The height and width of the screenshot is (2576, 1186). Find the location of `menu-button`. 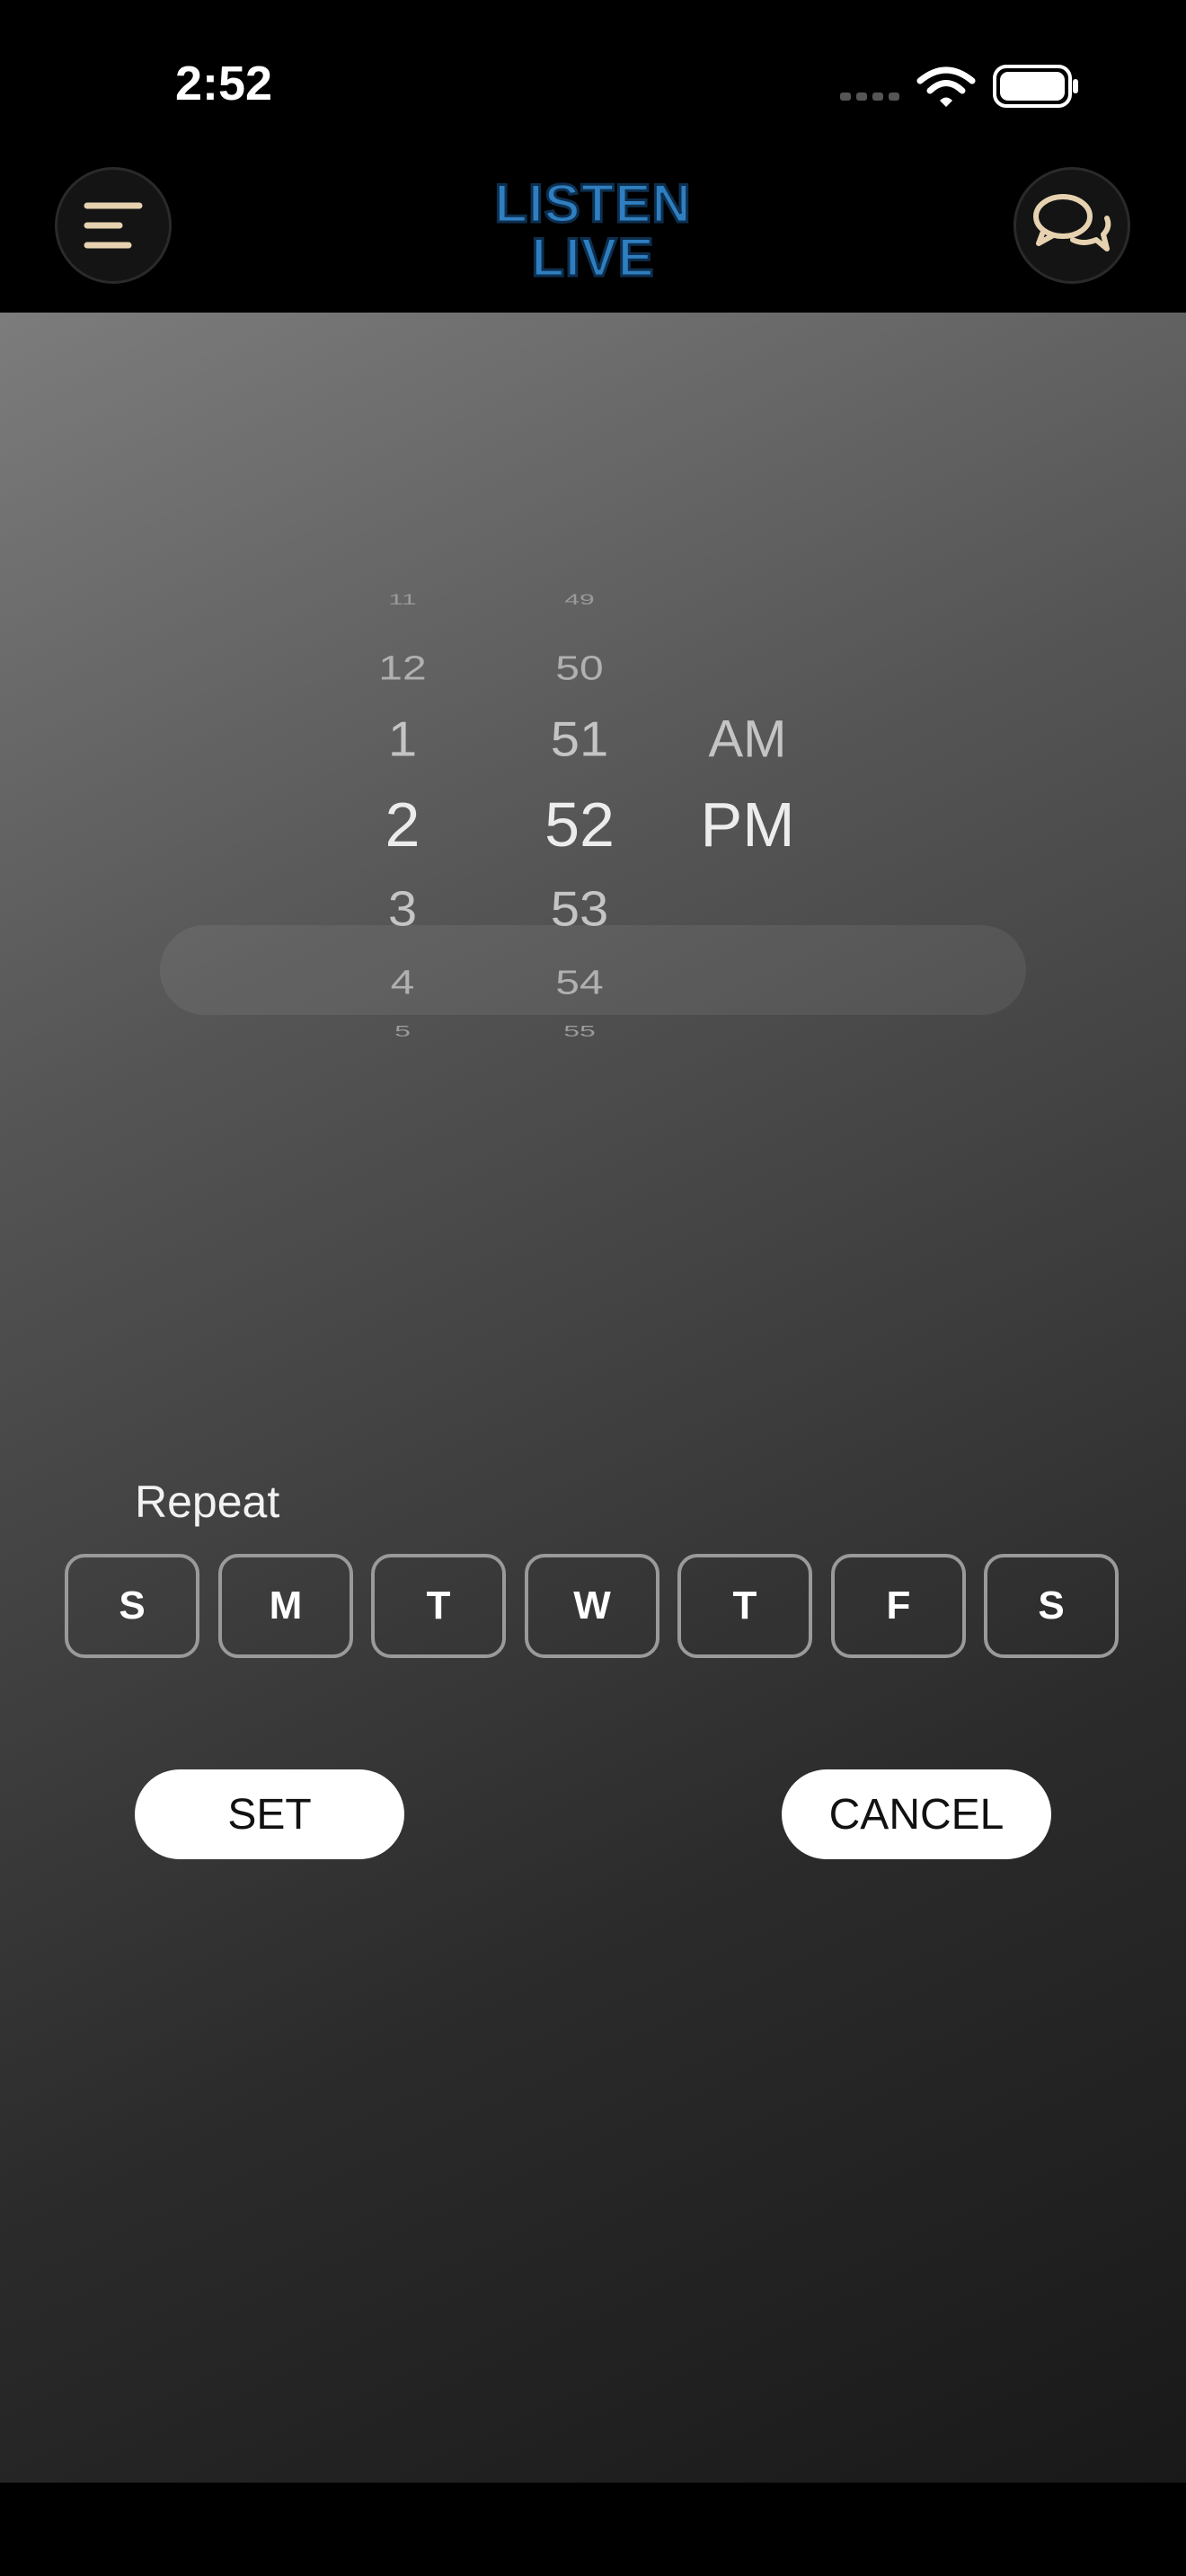

menu-button is located at coordinates (113, 225).